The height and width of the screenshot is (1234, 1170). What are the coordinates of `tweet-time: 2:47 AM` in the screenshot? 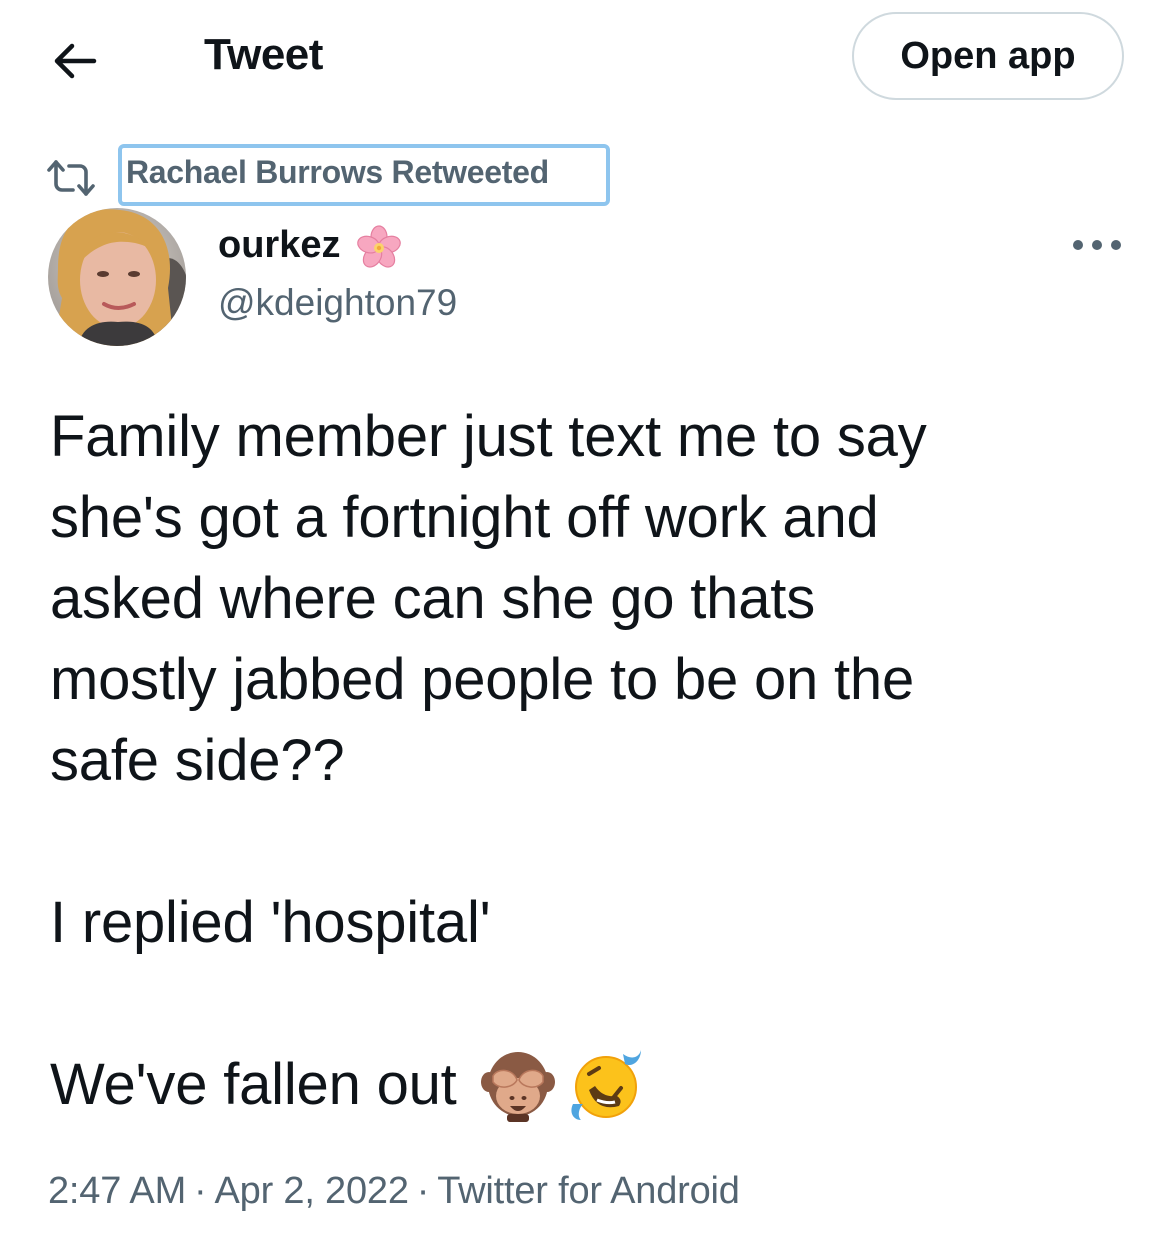 It's located at (117, 1191).